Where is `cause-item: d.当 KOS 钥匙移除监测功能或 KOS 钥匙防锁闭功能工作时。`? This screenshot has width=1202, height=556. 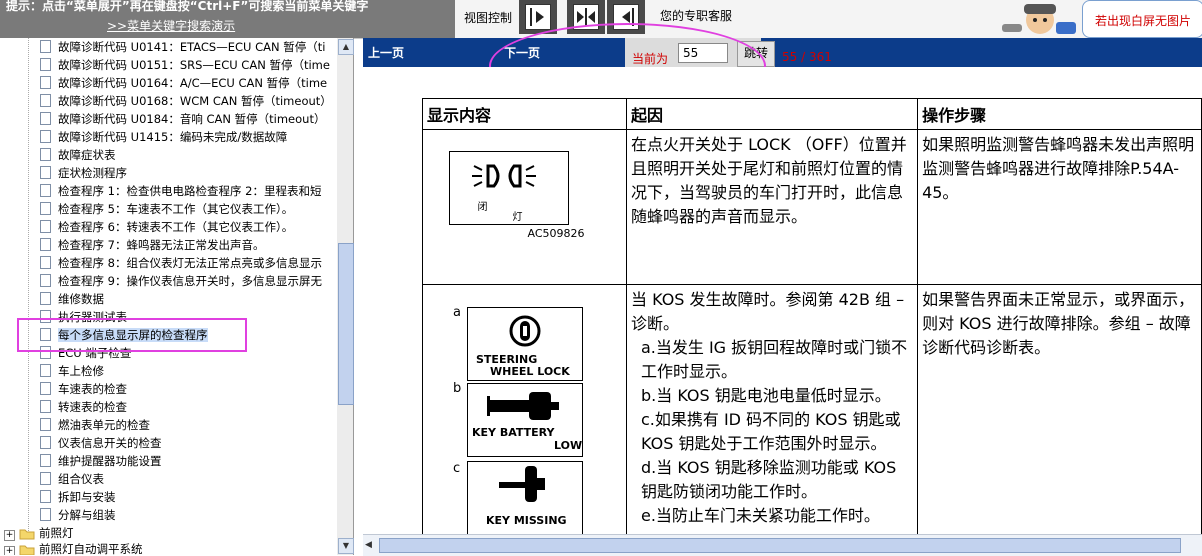
cause-item: d.当 KOS 钥匙移除监测功能或 KOS 钥匙防锁闭功能工作时。 is located at coordinates (768, 479).